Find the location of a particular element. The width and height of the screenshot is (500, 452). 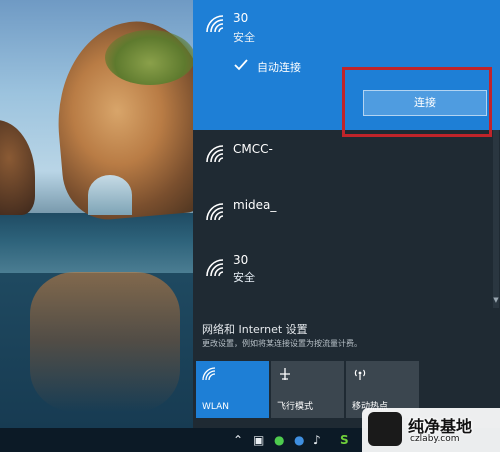

network-icon: ▣ is located at coordinates (258, 440).